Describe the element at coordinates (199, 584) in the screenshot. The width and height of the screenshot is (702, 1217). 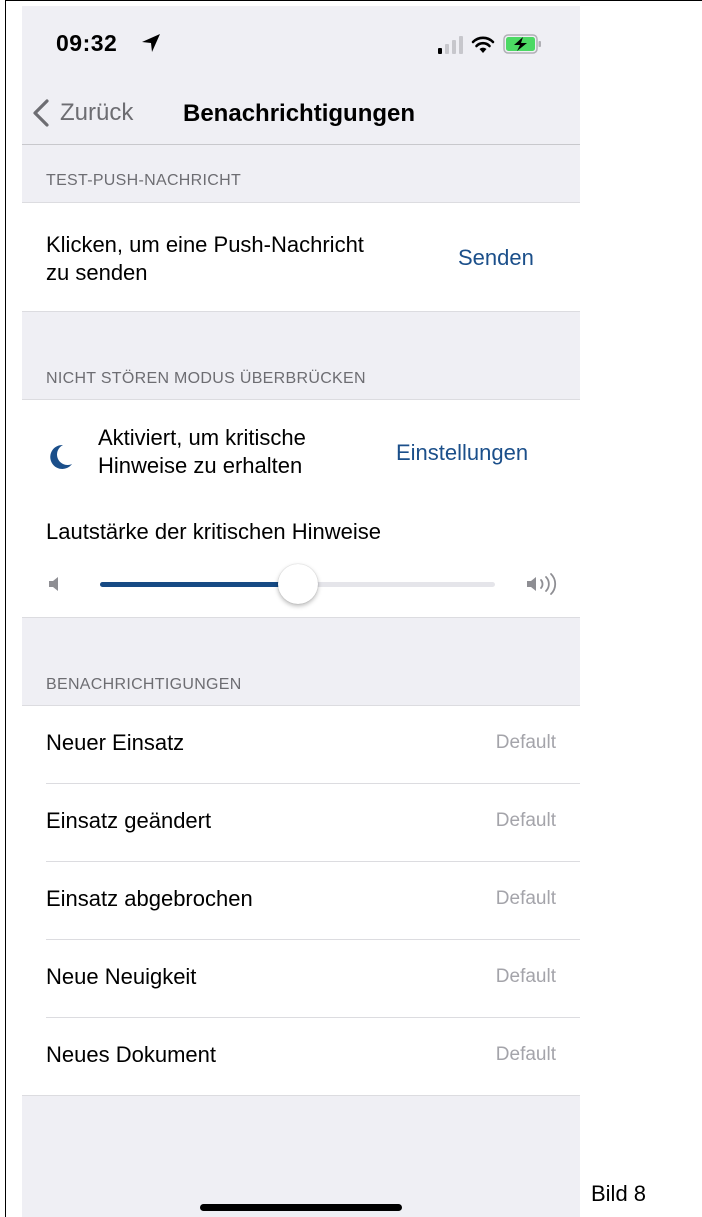
I see `slider-fill` at that location.